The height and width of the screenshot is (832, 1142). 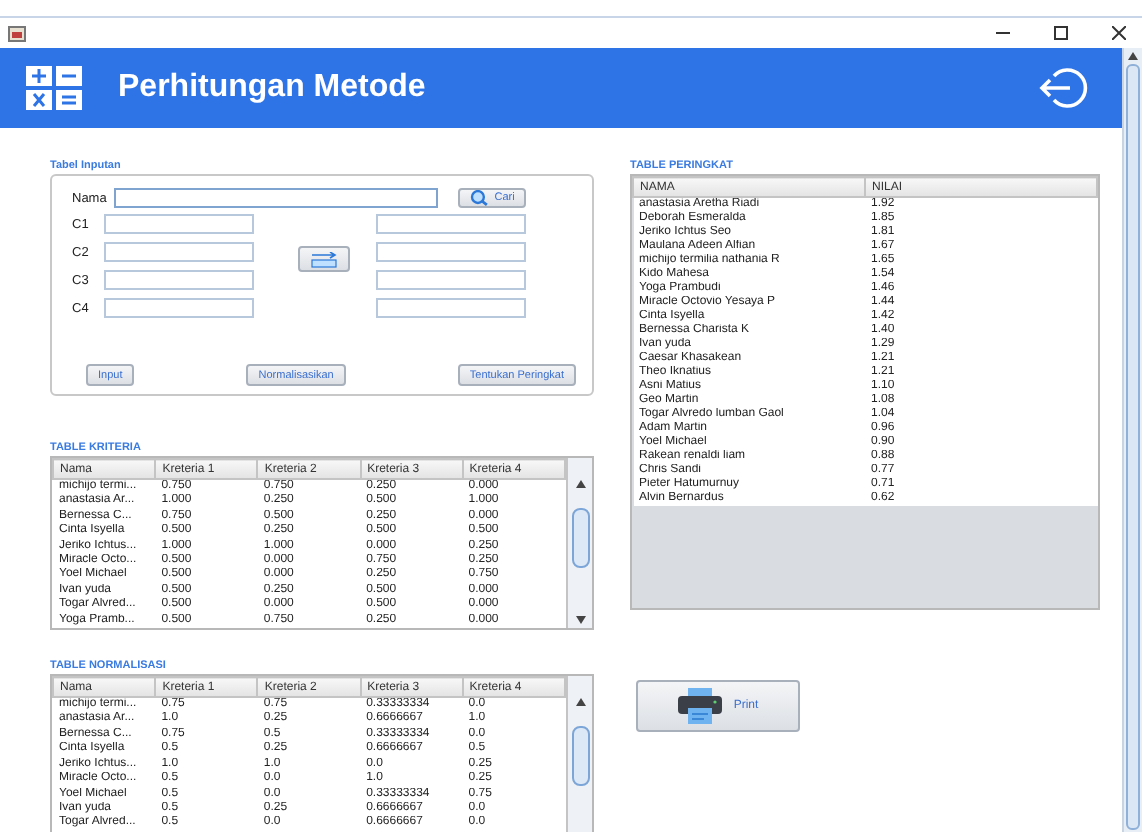 I want to click on scroll-down-icon, so click(x=580, y=620).